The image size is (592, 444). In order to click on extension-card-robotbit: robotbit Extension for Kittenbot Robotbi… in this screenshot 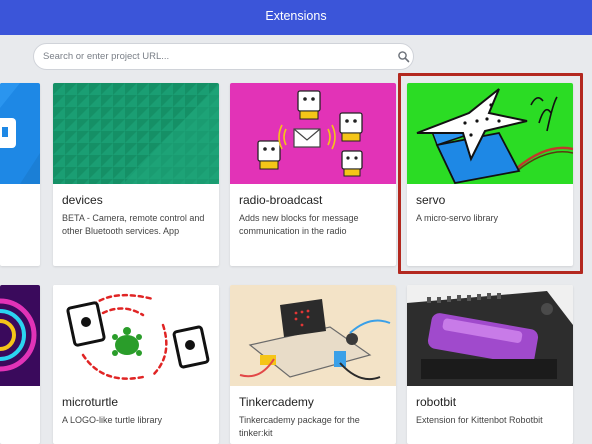, I will do `click(490, 364)`.